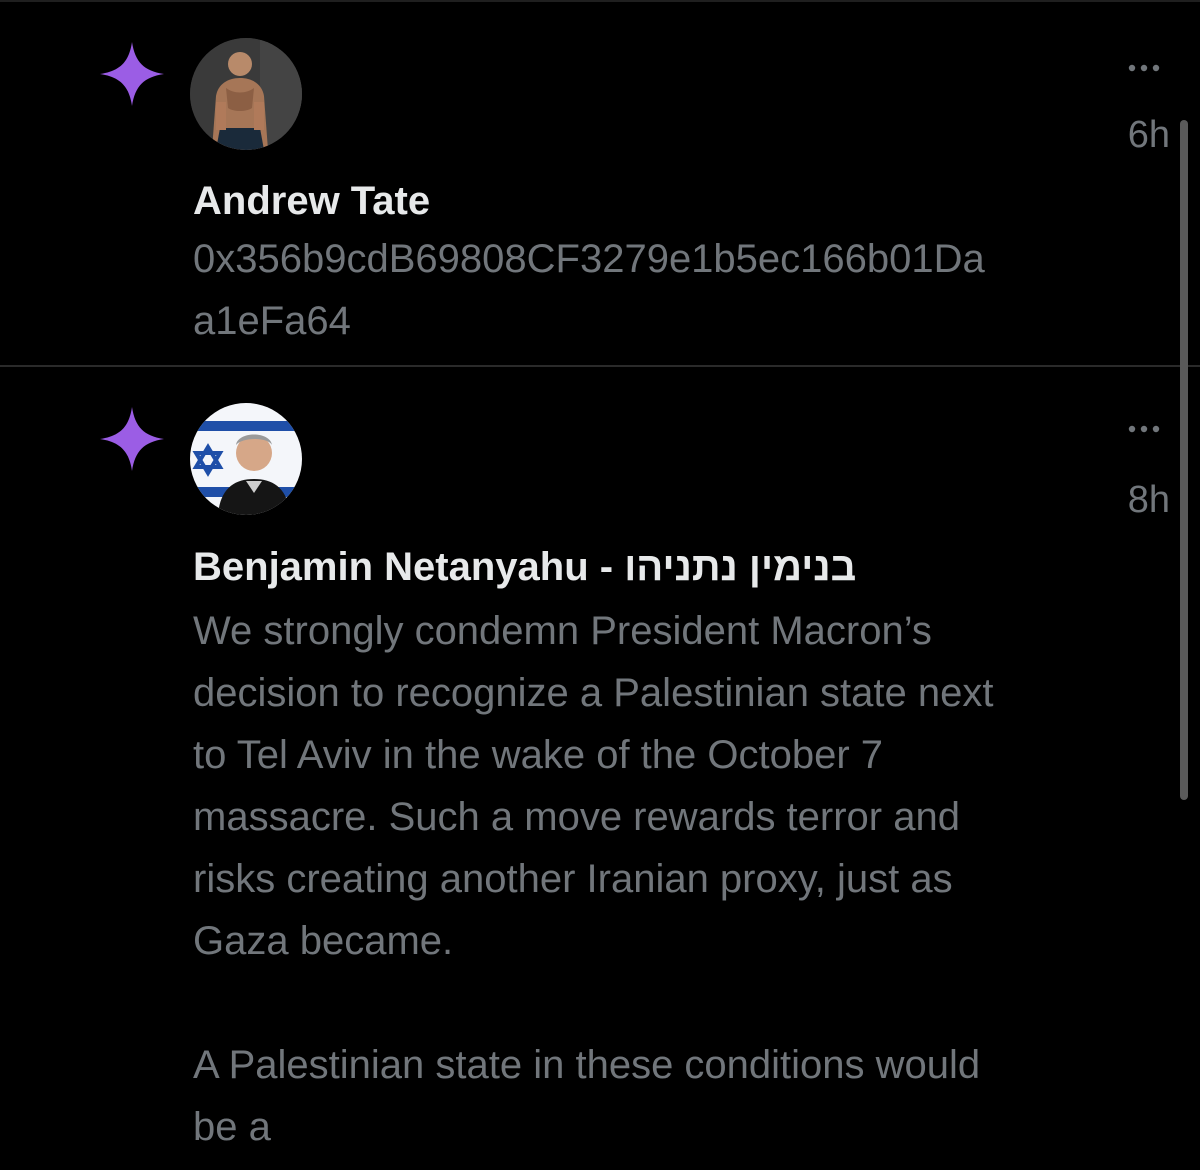 This screenshot has width=1200, height=1170. Describe the element at coordinates (524, 567) in the screenshot. I see `author-name: Benjamin Netanyahu - בנימין נתניהו` at that location.